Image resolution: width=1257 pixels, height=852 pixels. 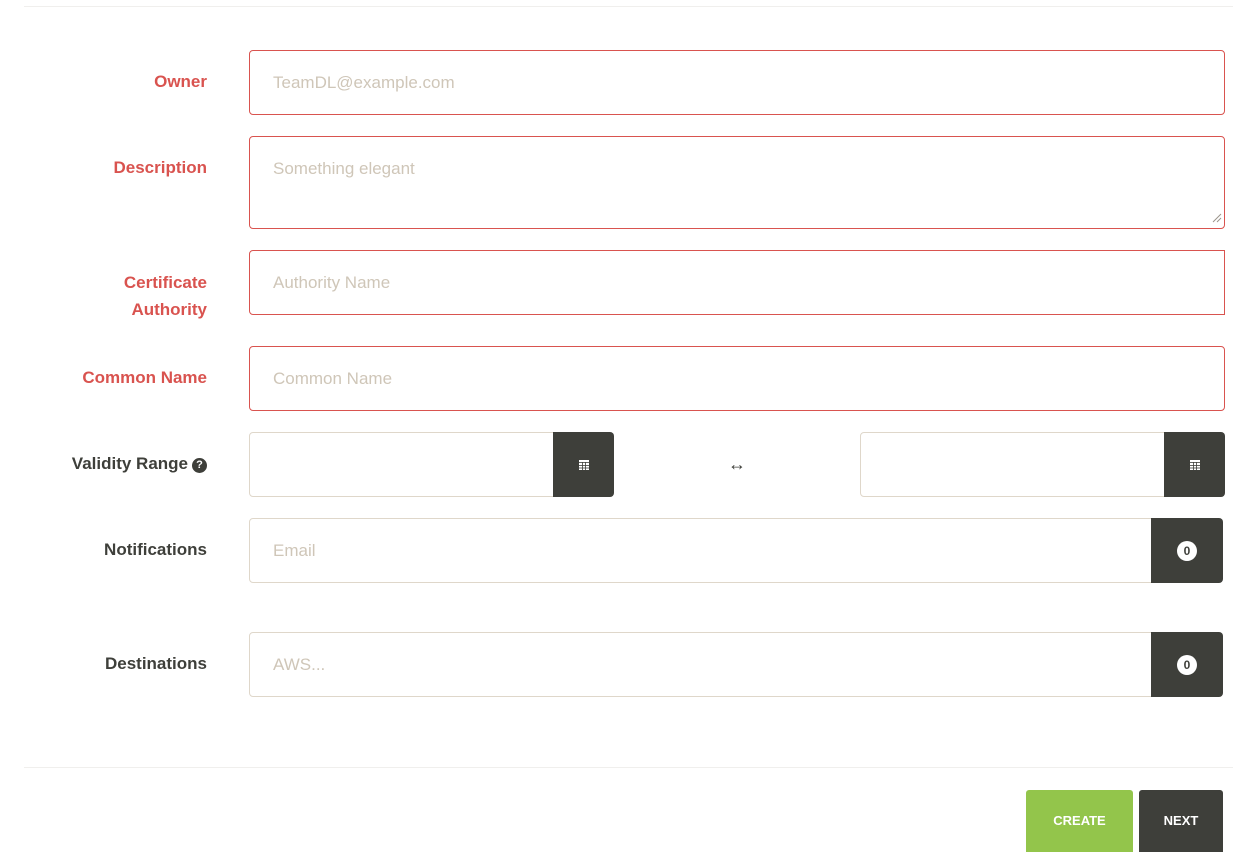 What do you see at coordinates (144, 377) in the screenshot?
I see `common-name-label: Common Name` at bounding box center [144, 377].